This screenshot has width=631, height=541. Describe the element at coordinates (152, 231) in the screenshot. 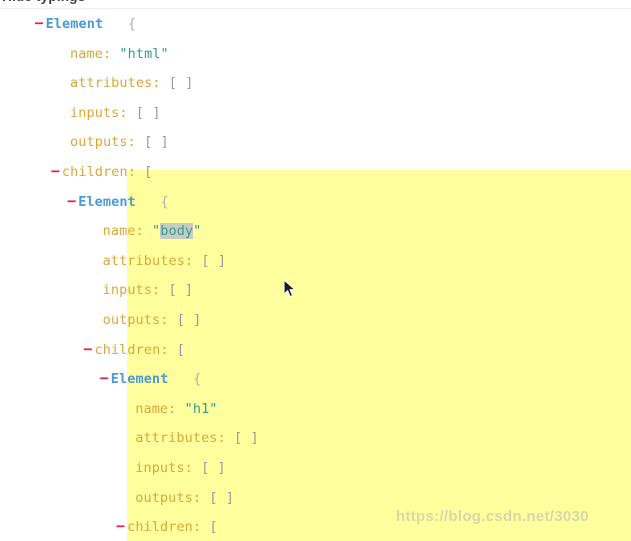

I see `property-string-value: "` at that location.